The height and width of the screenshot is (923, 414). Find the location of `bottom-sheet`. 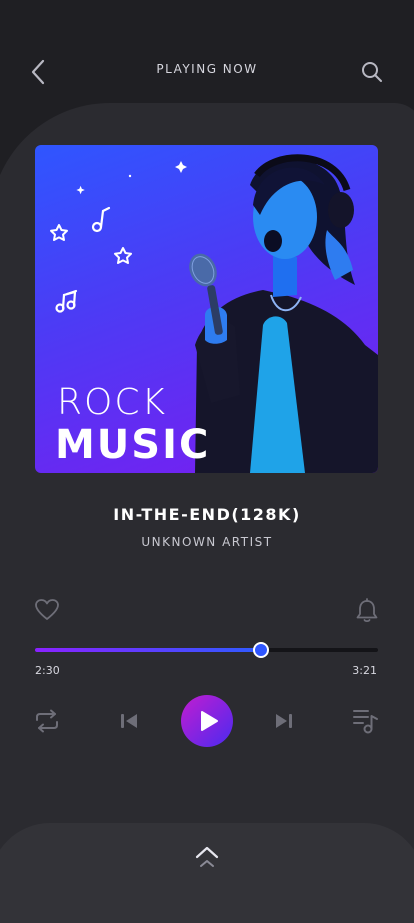

bottom-sheet is located at coordinates (207, 873).